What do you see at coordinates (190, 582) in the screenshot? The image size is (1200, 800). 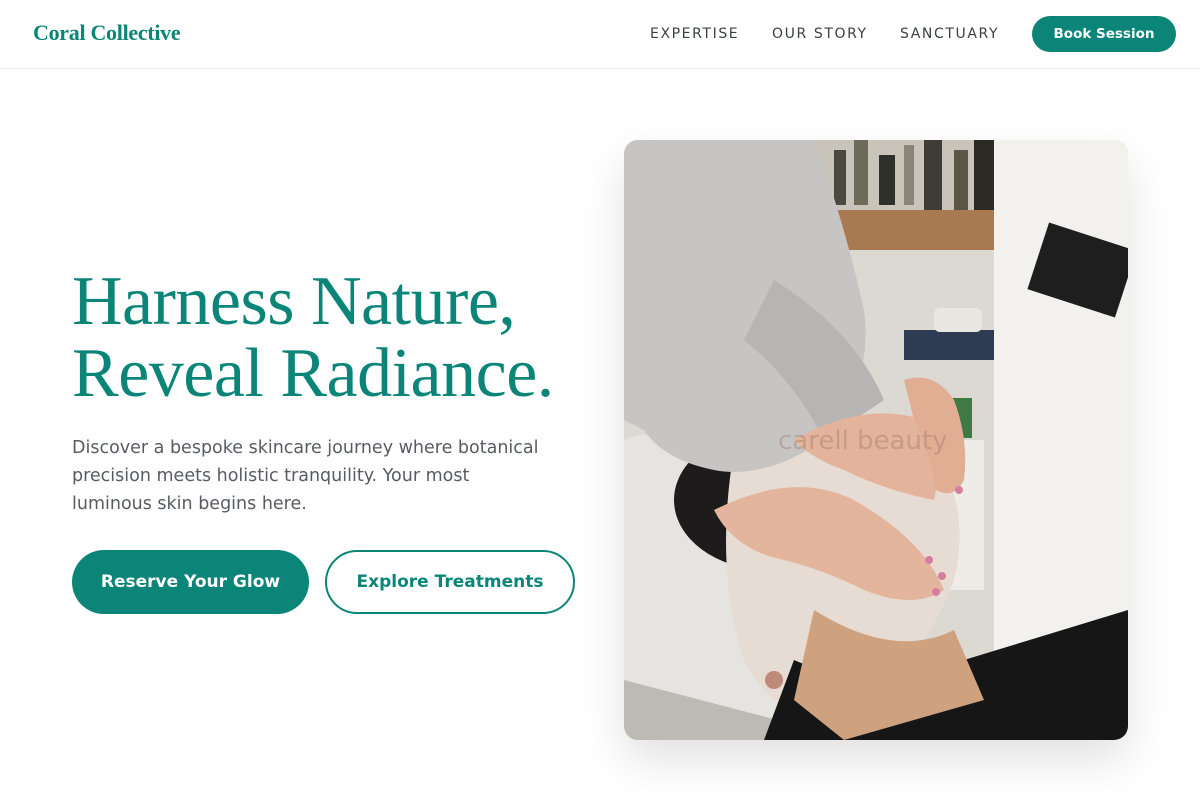 I see `reserve-your-glow-button: Reserve Your Glow` at bounding box center [190, 582].